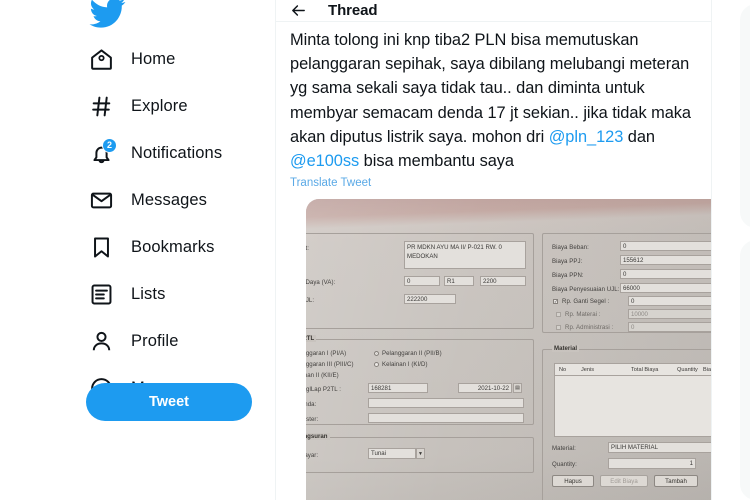  I want to click on material-col-header: Jenis, so click(588, 370).